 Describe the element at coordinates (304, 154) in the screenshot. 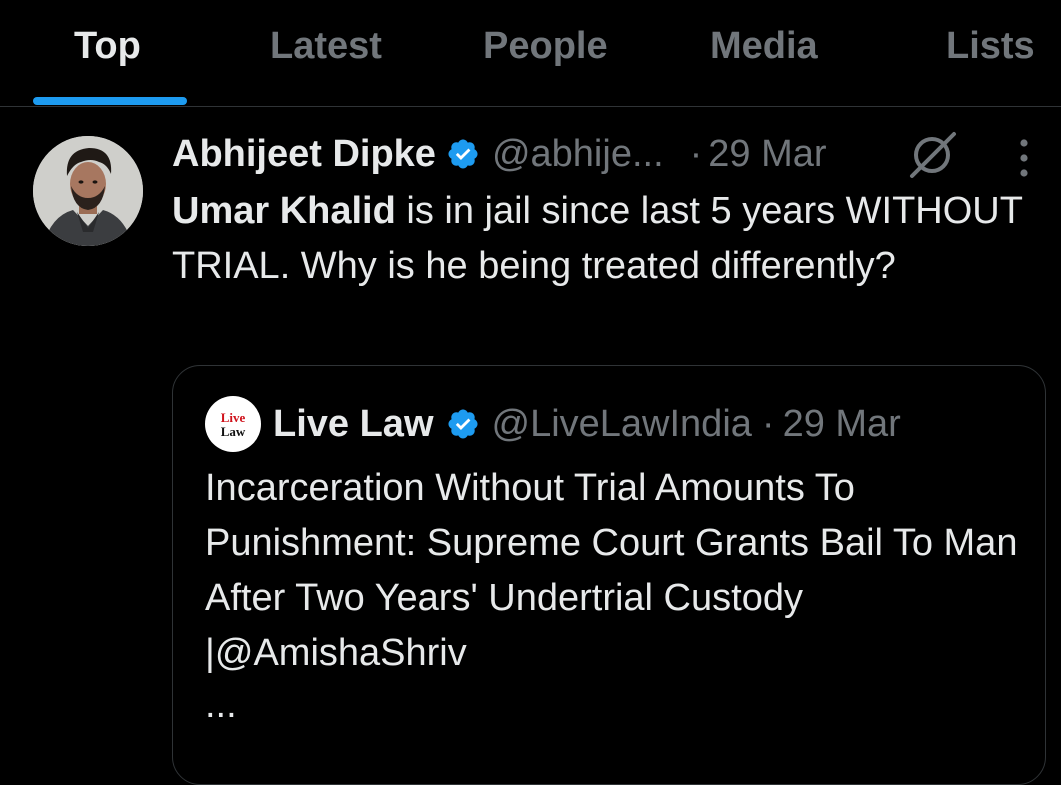

I see `author-name: Abhijeet Dipke` at that location.